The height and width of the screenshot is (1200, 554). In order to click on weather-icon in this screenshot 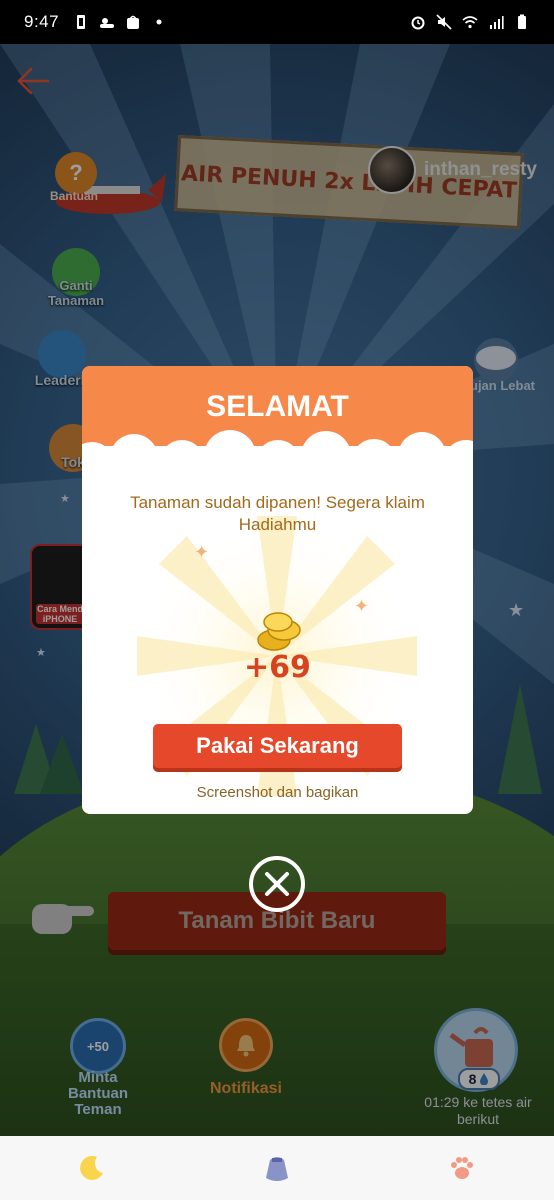, I will do `click(107, 23)`.